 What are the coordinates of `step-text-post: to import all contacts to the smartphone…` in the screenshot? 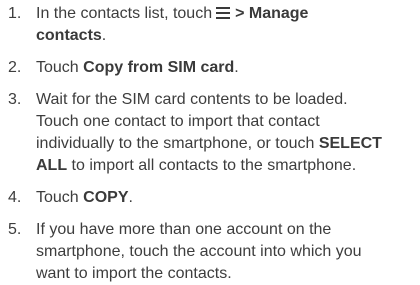 It's located at (212, 165).